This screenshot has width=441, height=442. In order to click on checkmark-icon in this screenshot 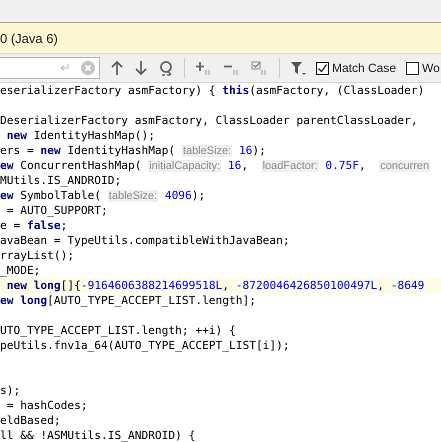, I will do `click(322, 68)`.